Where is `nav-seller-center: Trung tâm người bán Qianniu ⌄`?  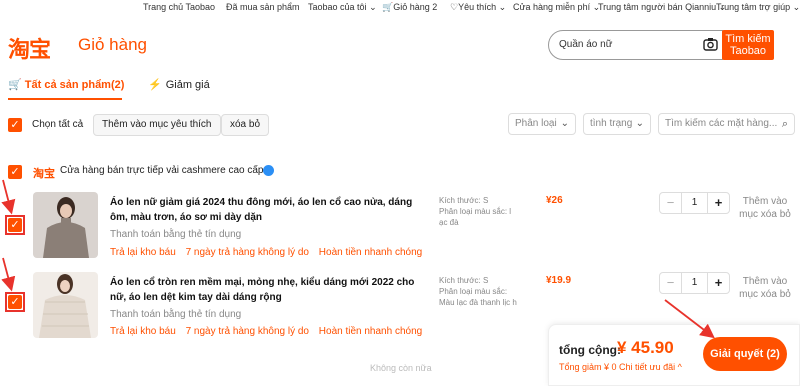 nav-seller-center: Trung tâm người bán Qianniu ⌄ is located at coordinates (662, 7).